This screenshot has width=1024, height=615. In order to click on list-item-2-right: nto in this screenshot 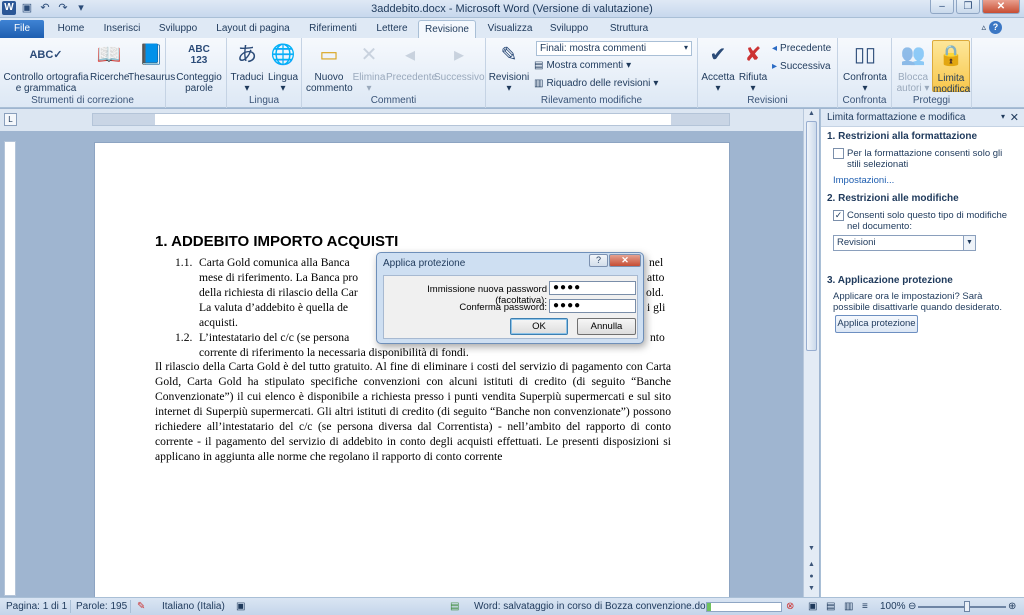, I will do `click(657, 337)`.